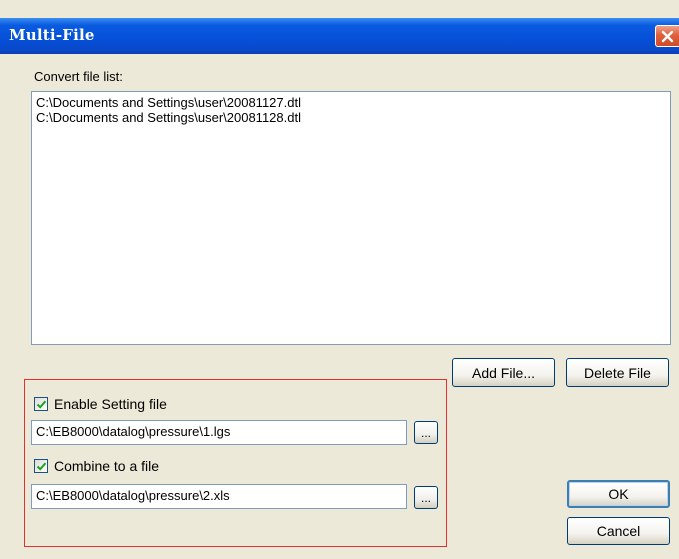 The height and width of the screenshot is (559, 679). I want to click on enable-setting-checkbox, so click(41, 404).